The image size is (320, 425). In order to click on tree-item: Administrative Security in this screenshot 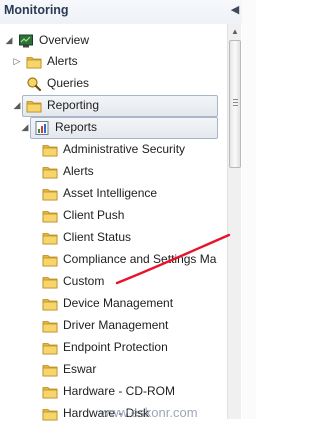, I will do `click(113, 150)`.